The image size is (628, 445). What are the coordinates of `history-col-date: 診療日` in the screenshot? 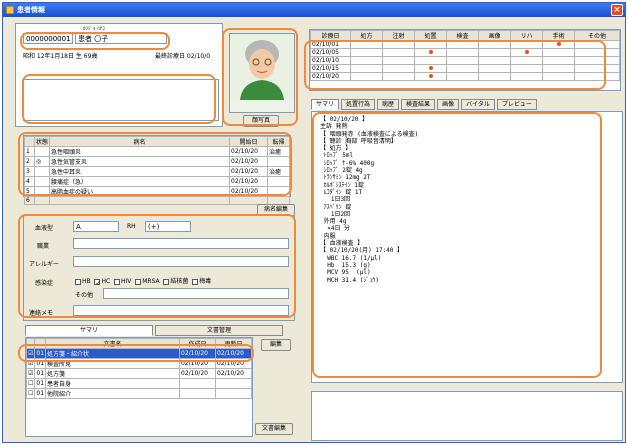 It's located at (330, 35).